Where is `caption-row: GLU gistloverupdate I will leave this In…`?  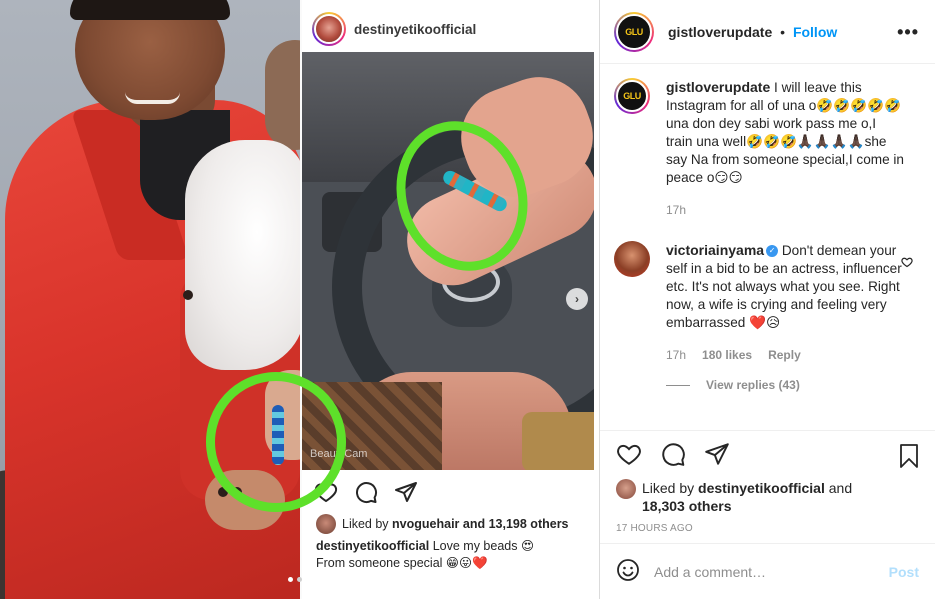 caption-row: GLU gistloverupdate I will leave this In… is located at coordinates (767, 148).